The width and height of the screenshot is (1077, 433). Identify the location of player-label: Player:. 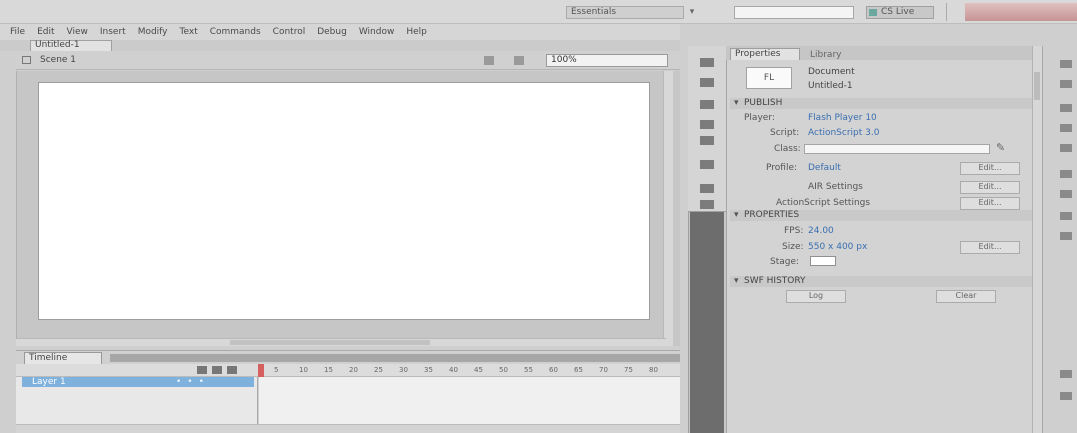
(759, 118).